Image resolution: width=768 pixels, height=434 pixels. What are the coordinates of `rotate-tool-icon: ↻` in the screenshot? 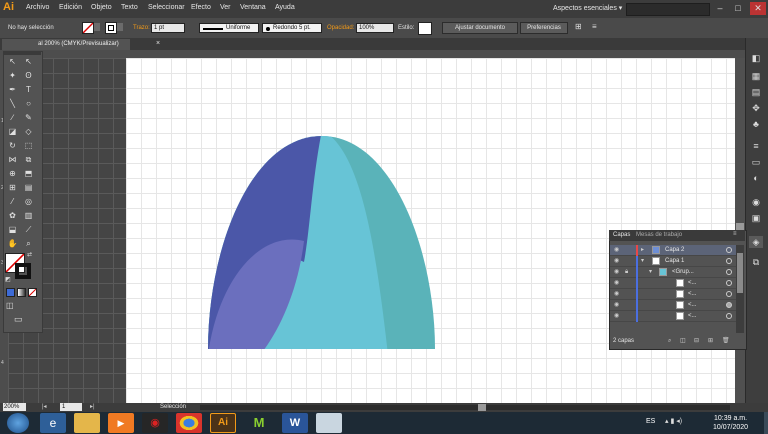 It's located at (12, 145).